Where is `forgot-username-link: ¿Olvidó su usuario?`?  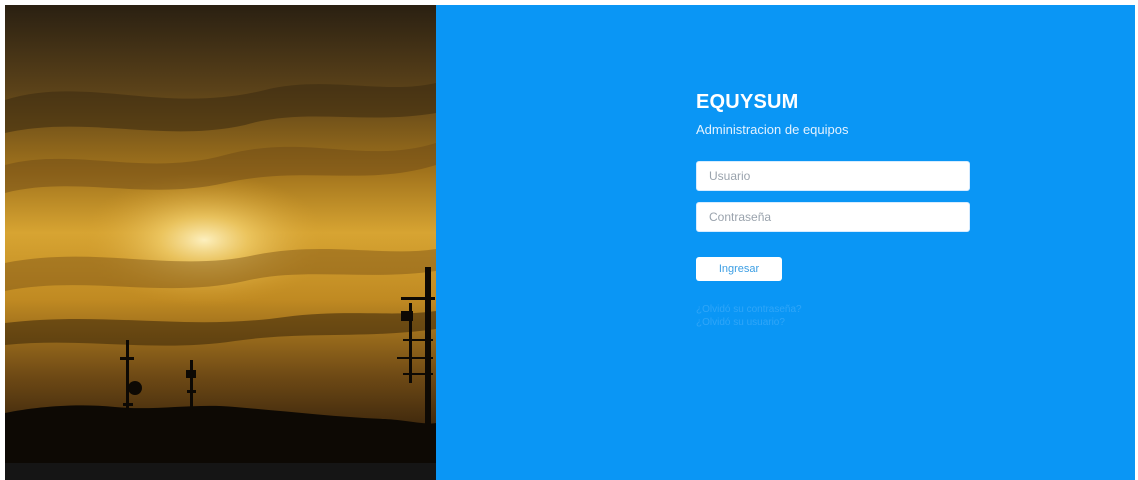 forgot-username-link: ¿Olvidó su usuario? is located at coordinates (749, 322).